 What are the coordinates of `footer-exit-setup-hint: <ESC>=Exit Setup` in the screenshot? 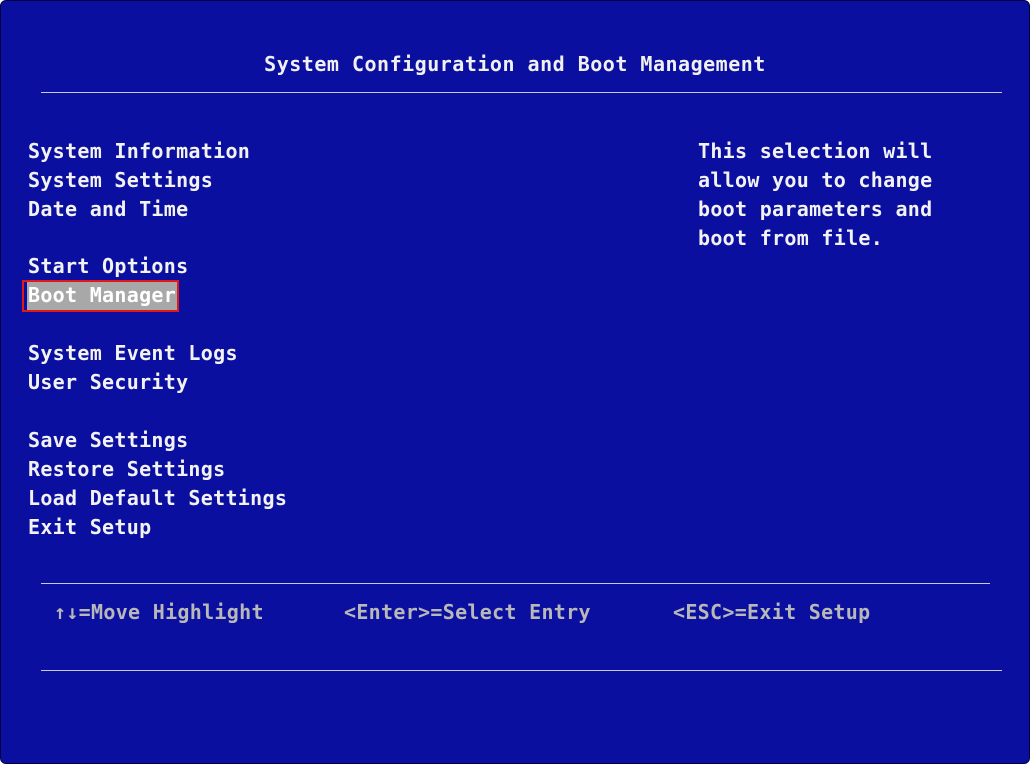 It's located at (772, 612).